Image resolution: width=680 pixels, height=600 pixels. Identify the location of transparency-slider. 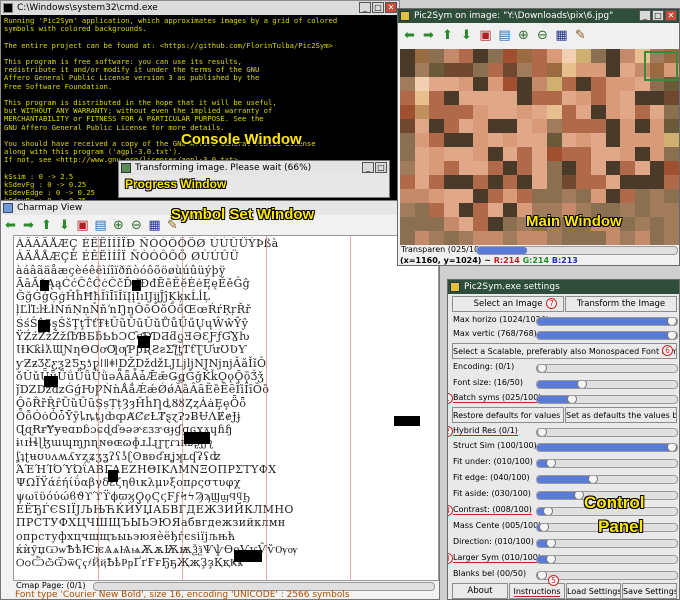
(577, 250).